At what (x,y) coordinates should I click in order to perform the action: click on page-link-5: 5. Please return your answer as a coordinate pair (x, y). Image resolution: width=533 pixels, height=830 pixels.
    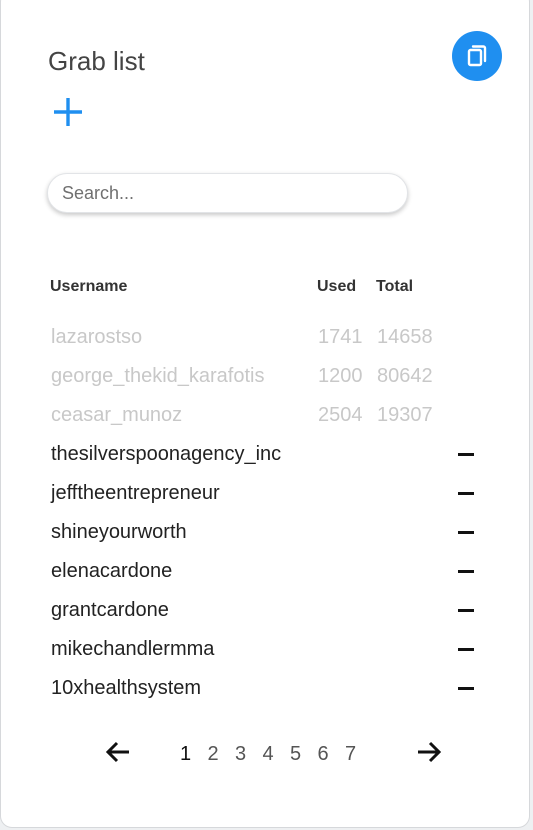
    Looking at the image, I should click on (304, 754).